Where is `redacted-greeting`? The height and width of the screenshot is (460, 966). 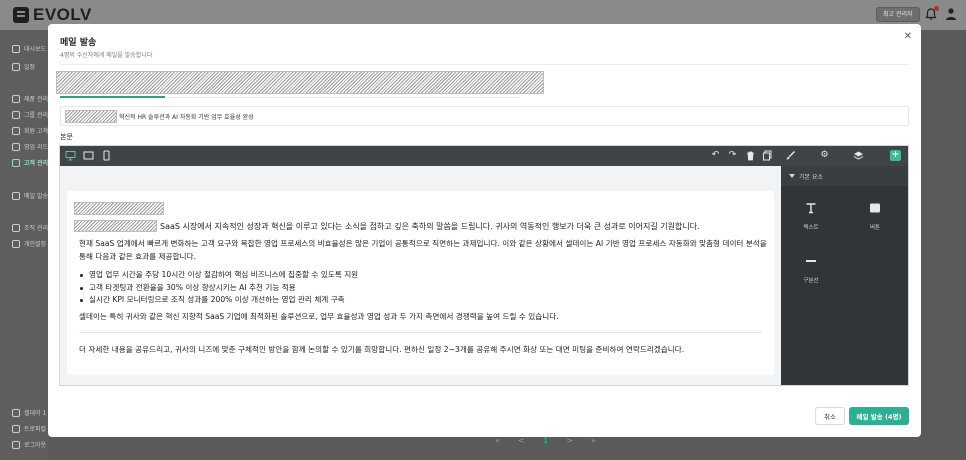
redacted-greeting is located at coordinates (119, 208).